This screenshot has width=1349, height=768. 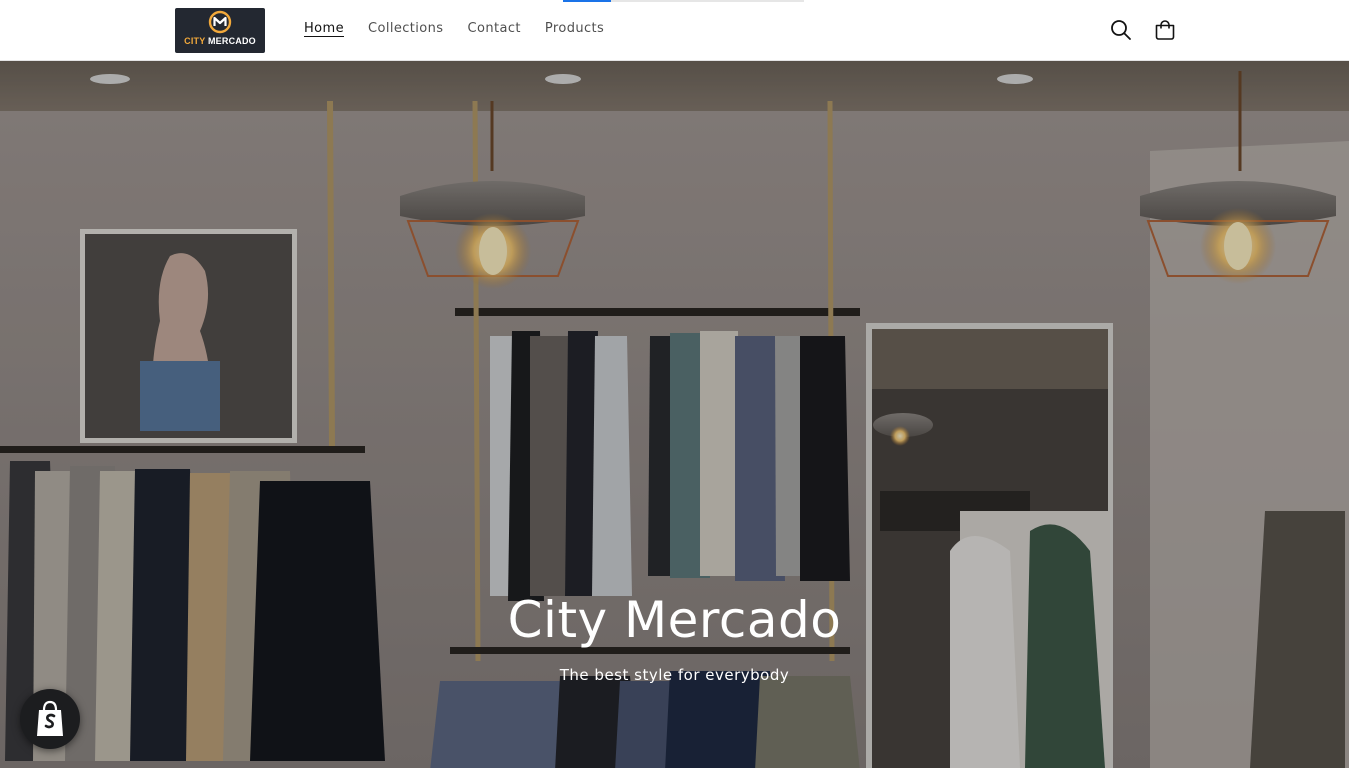 I want to click on page-load-progress, so click(x=683, y=1).